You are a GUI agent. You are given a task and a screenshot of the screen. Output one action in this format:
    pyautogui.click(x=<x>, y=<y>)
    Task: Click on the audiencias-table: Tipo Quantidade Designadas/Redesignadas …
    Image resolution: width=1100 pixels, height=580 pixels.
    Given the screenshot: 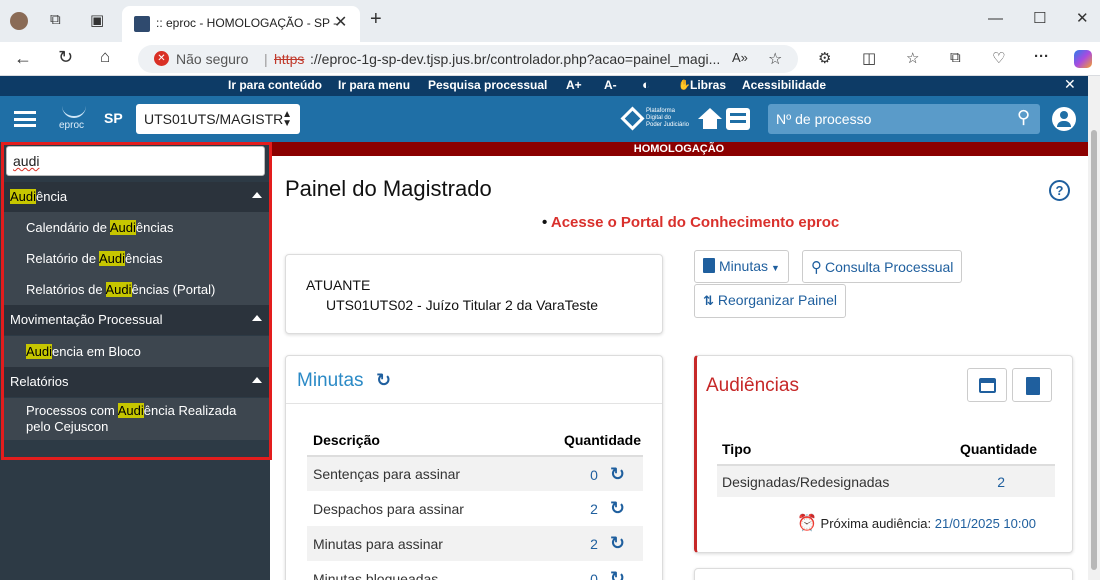 What is the action you would take?
    pyautogui.click(x=886, y=465)
    